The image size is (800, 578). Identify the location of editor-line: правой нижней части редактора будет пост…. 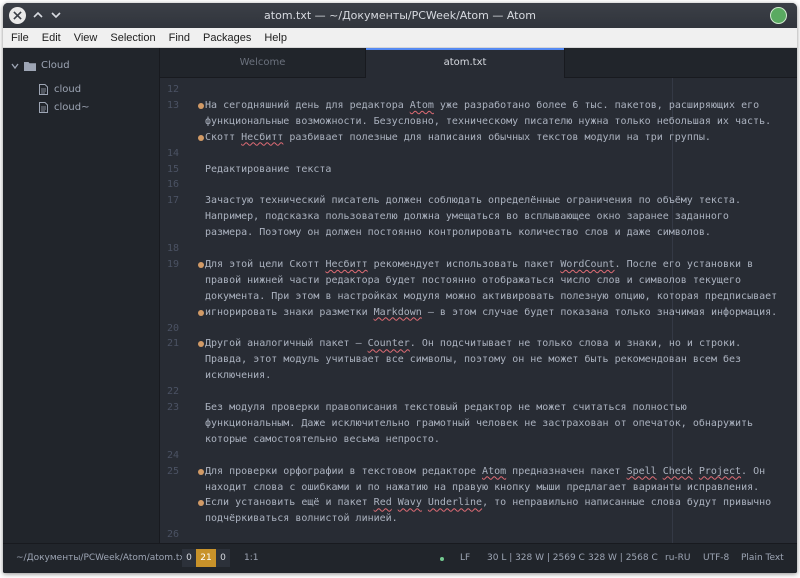
(460, 281).